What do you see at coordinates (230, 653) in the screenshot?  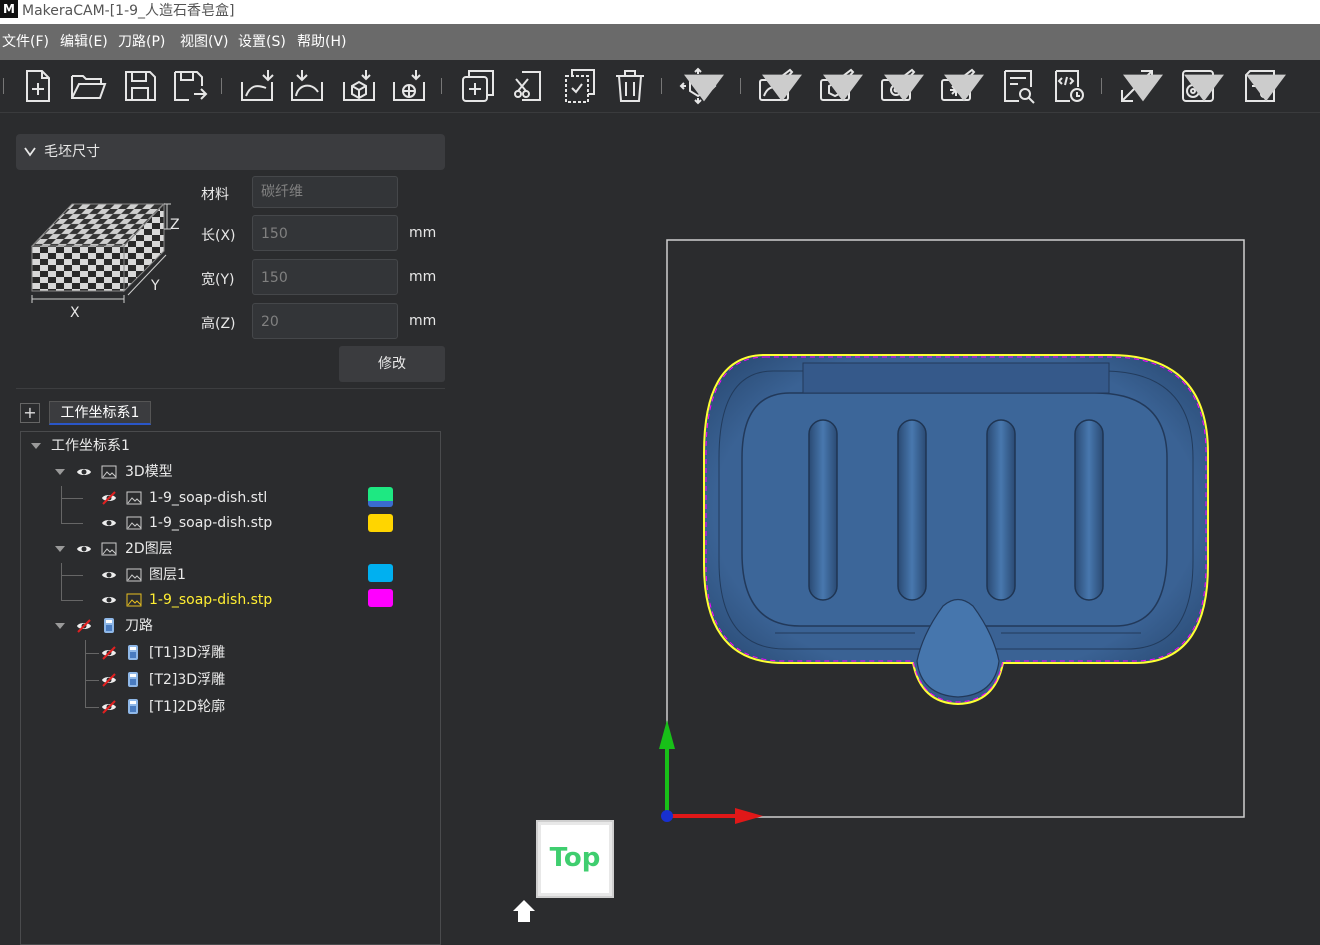 I see `tree-item-toolpath: [T1]3D浮雕` at bounding box center [230, 653].